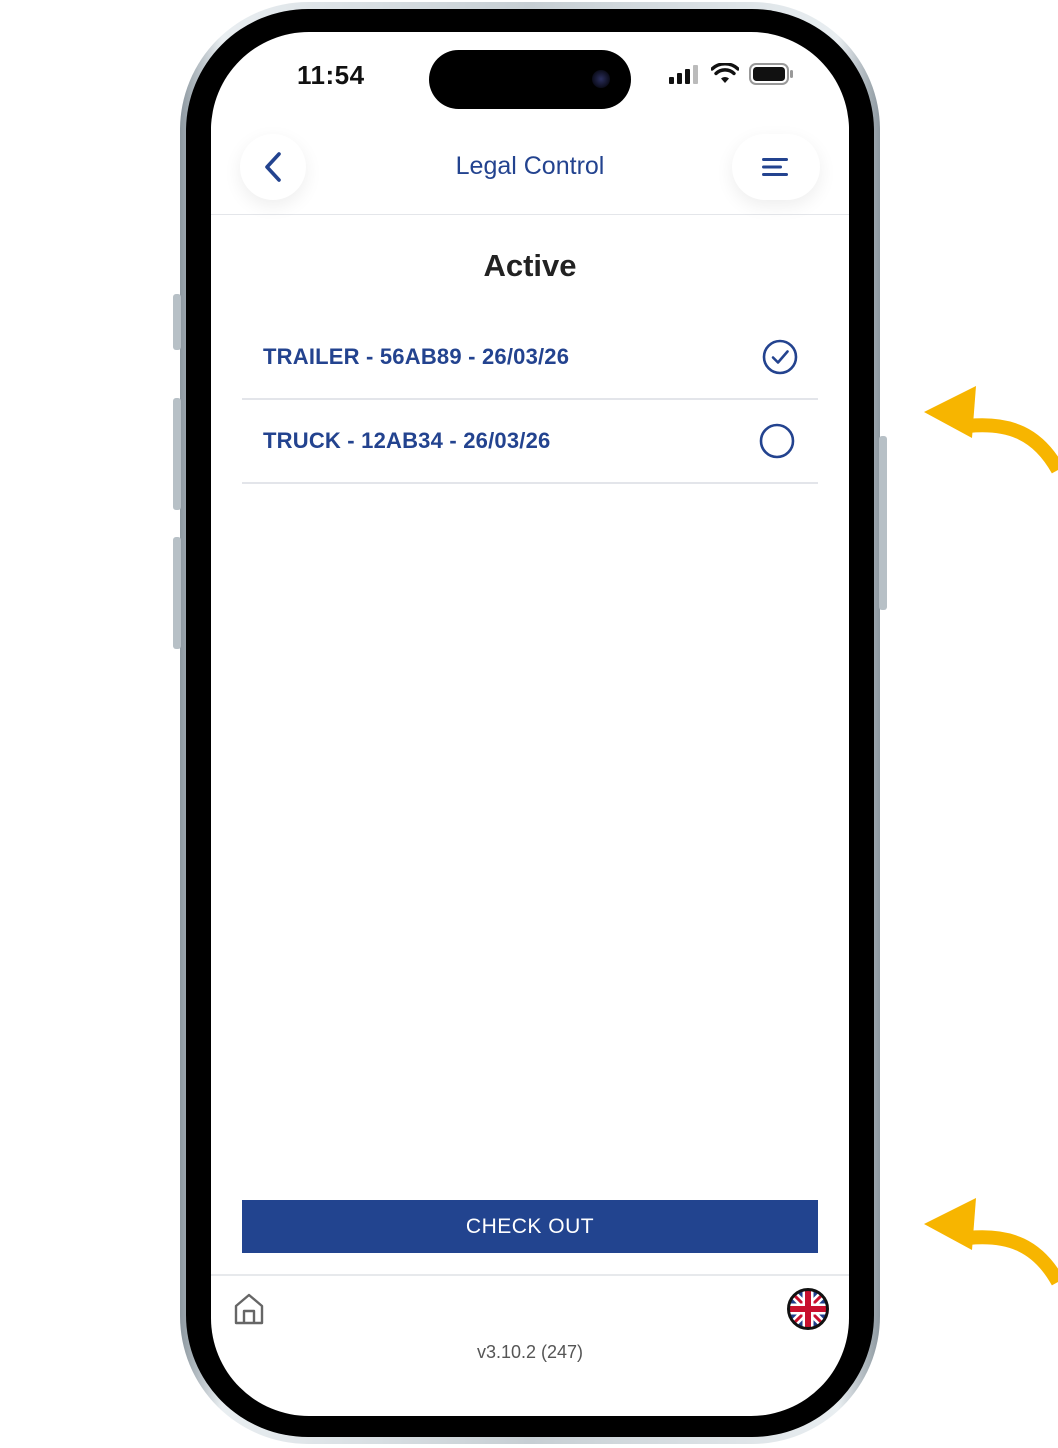 Image resolution: width=1058 pixels, height=1448 pixels. What do you see at coordinates (808, 1309) in the screenshot?
I see `uk-flag-icon` at bounding box center [808, 1309].